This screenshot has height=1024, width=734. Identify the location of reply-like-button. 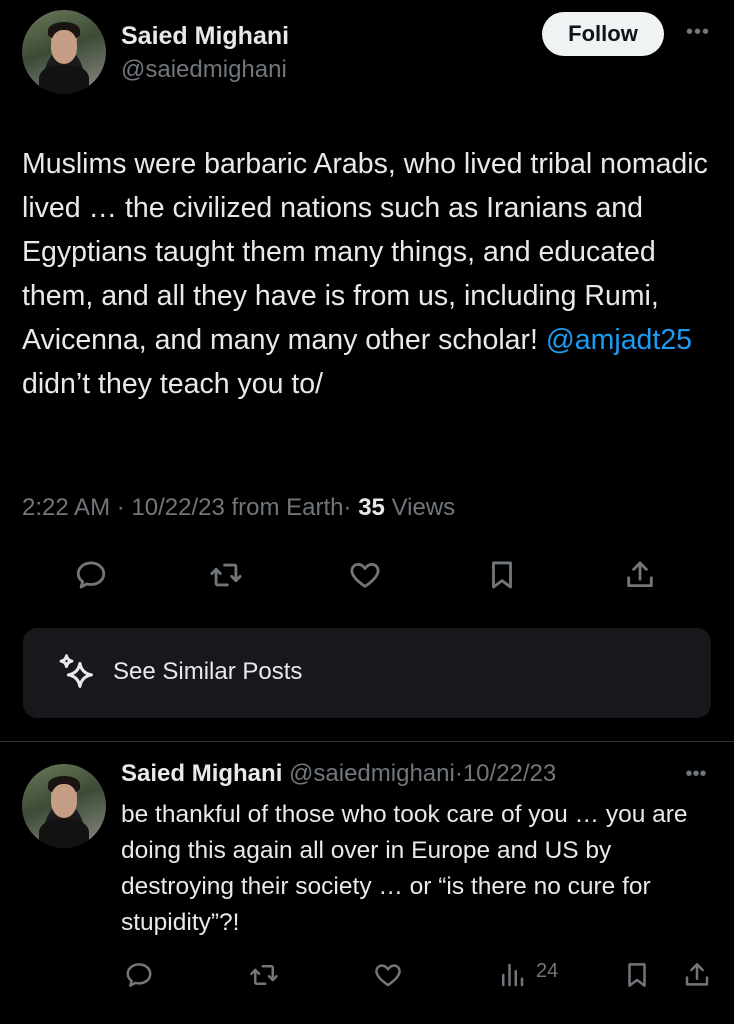
(388, 975).